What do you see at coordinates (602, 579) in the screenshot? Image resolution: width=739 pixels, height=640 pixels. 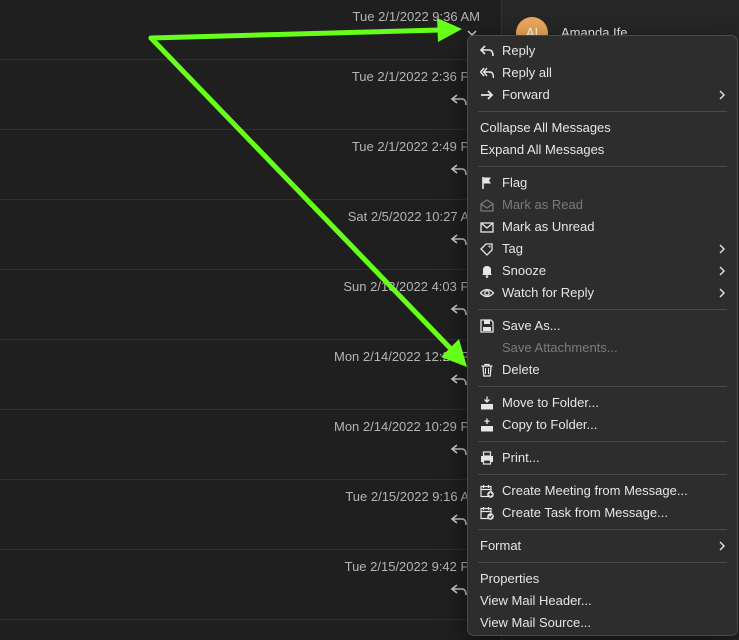 I see `menu-item-properties: Properties` at bounding box center [602, 579].